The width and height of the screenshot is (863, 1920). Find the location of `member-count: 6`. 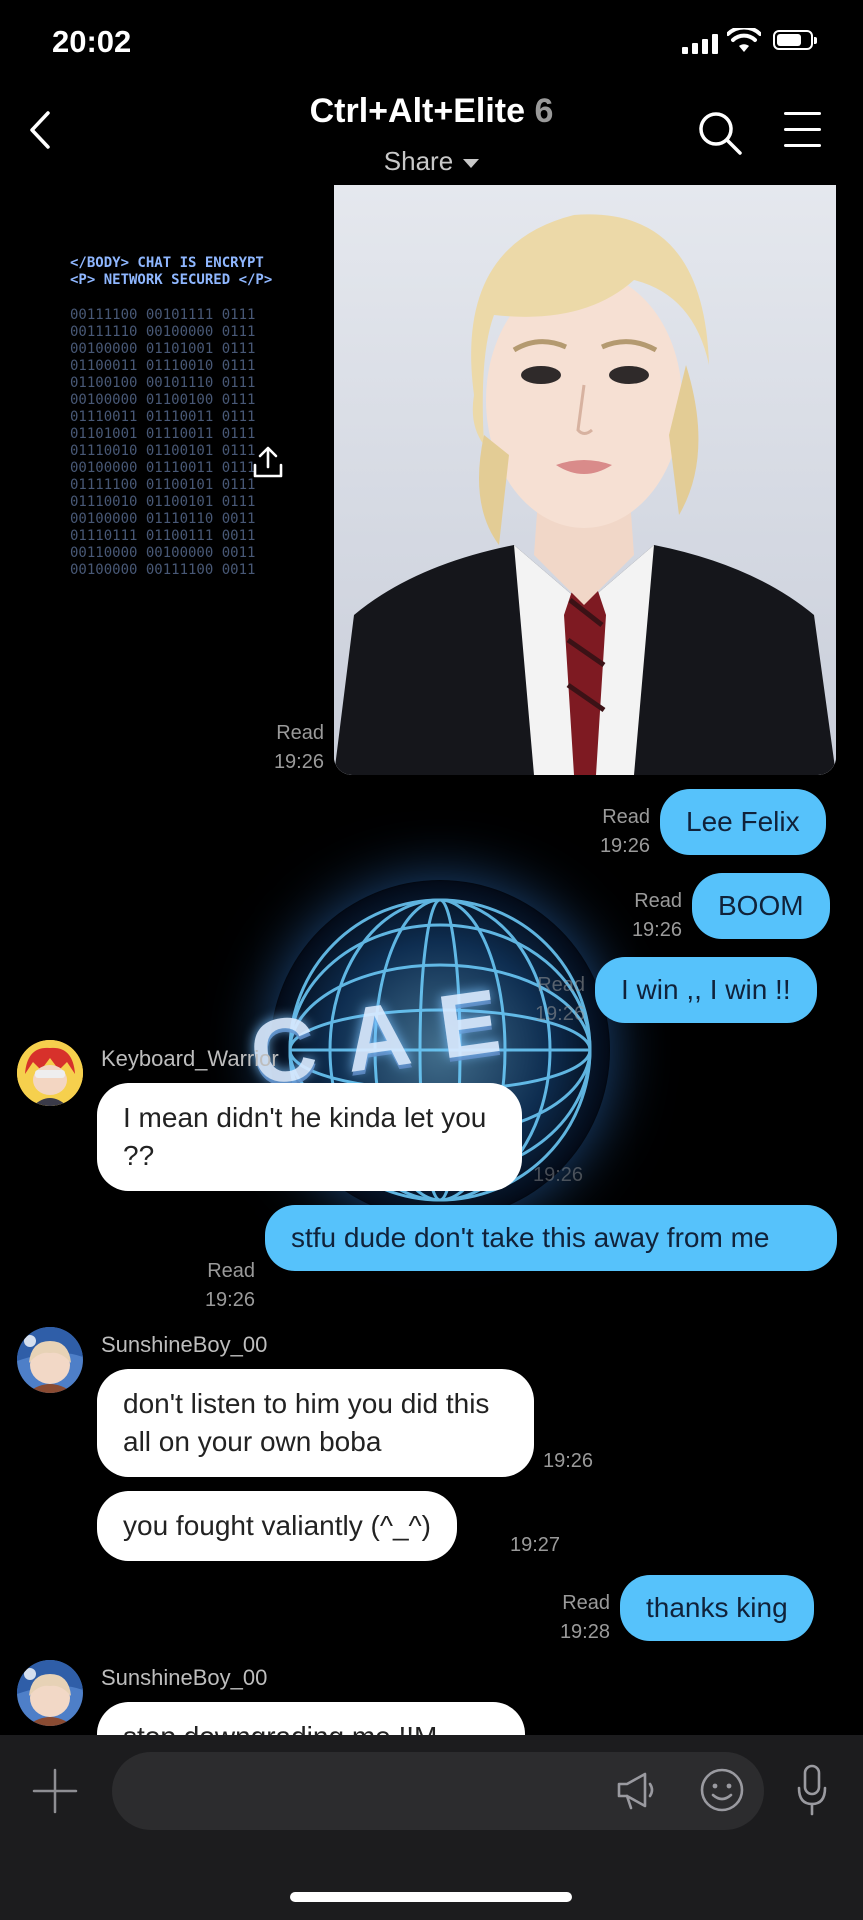

member-count: 6 is located at coordinates (544, 111).